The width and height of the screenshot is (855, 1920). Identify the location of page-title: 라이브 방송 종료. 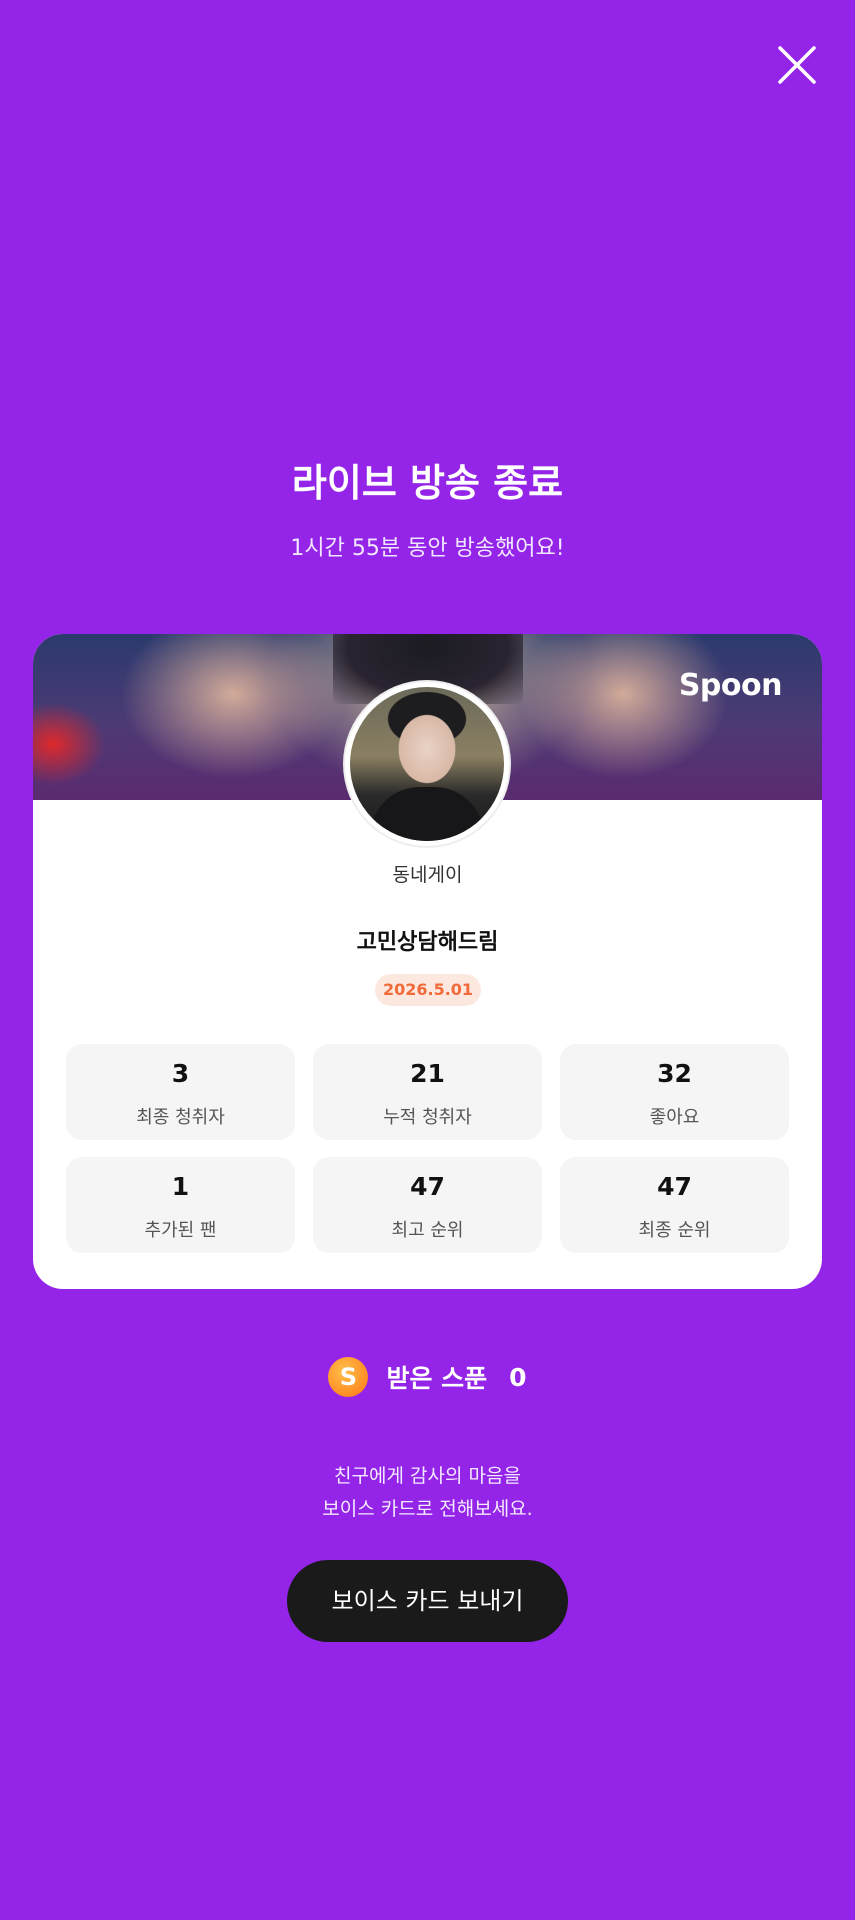
(427, 483).